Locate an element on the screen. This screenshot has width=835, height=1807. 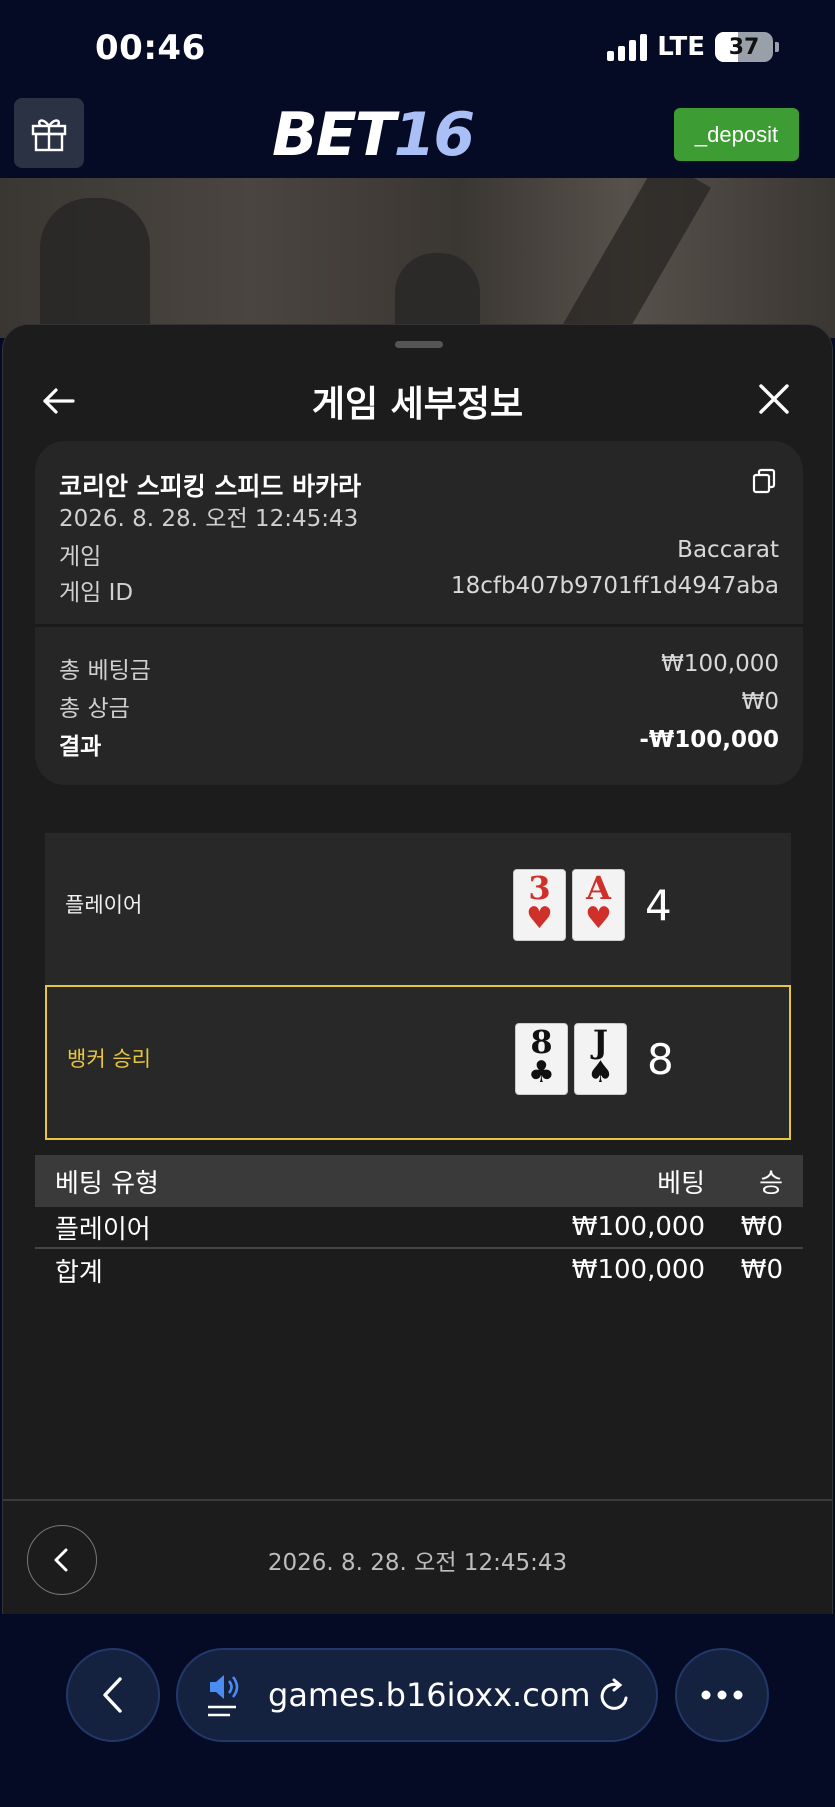
total-label-cell: 합계 is located at coordinates (79, 1272).